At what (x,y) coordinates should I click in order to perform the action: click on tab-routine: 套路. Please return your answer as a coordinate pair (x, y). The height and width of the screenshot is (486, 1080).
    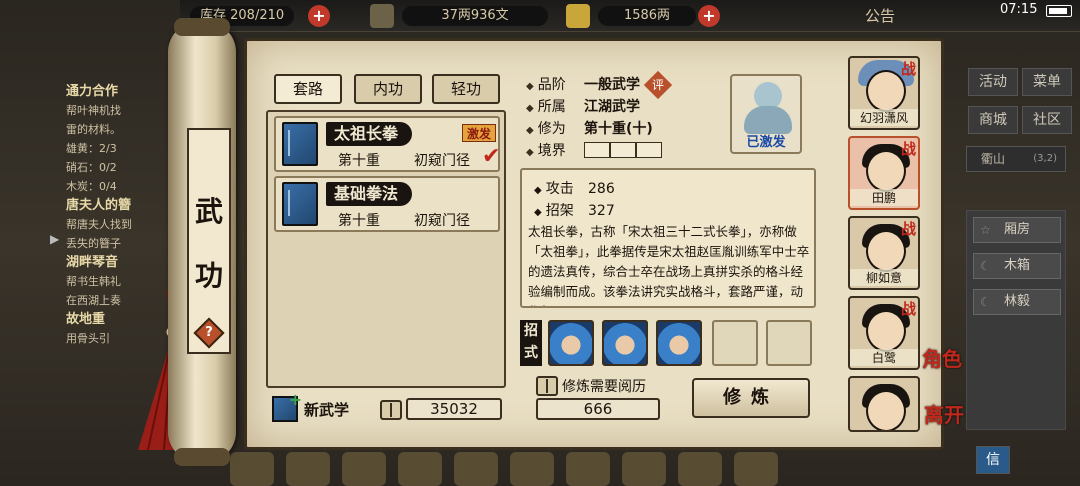
    Looking at the image, I should click on (308, 89).